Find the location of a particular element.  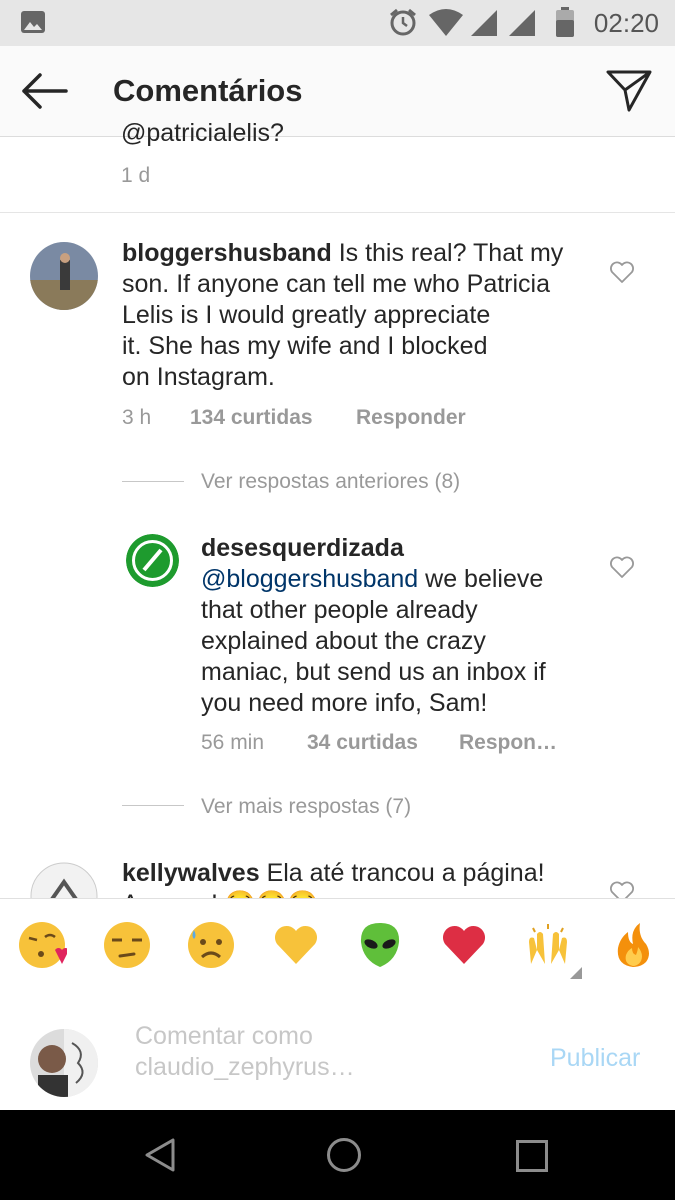

reply-button: Responder is located at coordinates (411, 418).